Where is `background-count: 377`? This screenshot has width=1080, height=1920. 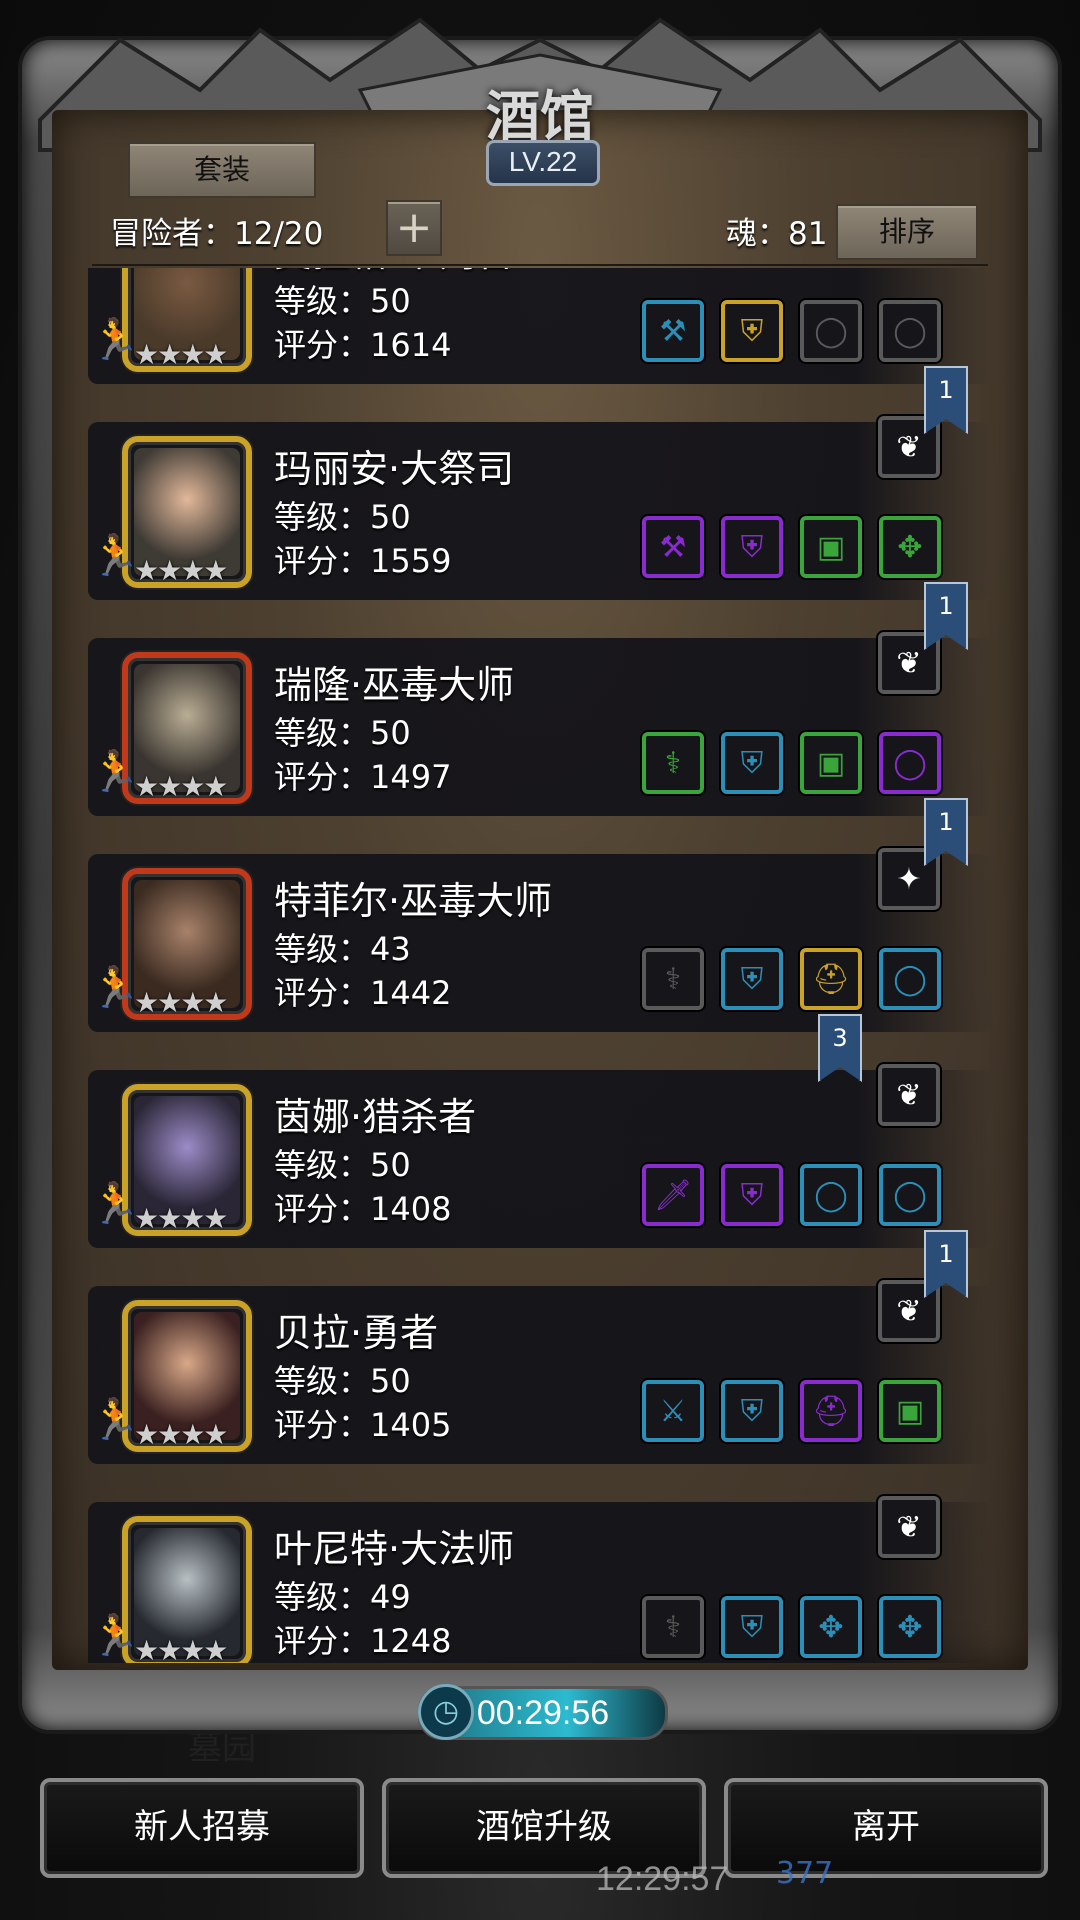
background-count: 377 is located at coordinates (805, 1873).